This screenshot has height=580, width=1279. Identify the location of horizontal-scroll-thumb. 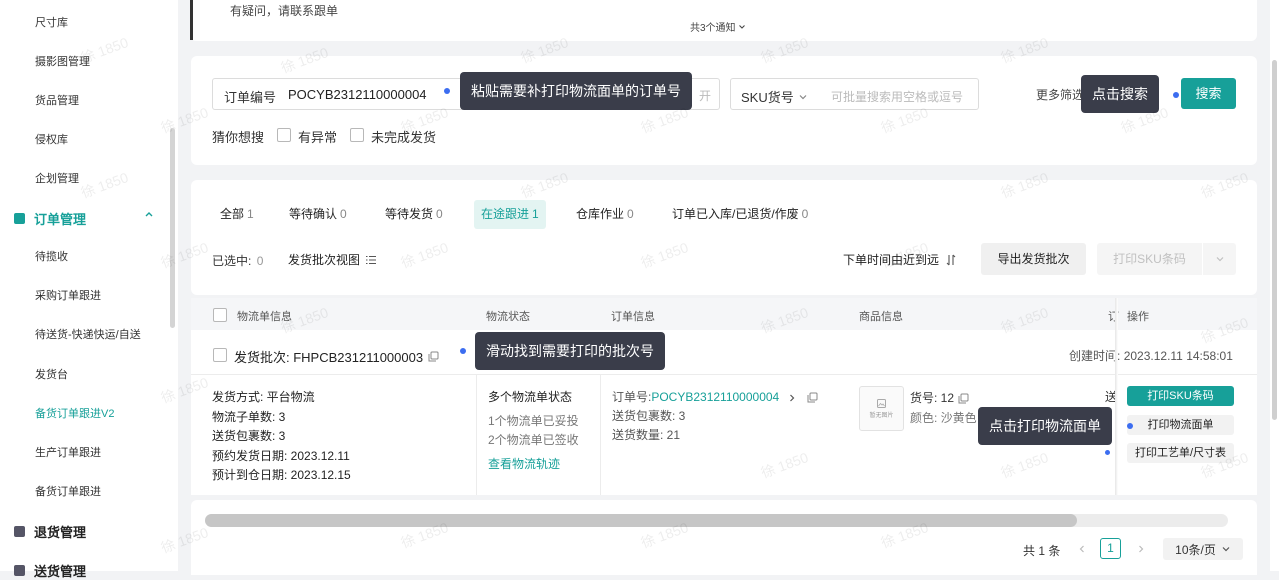
(641, 520).